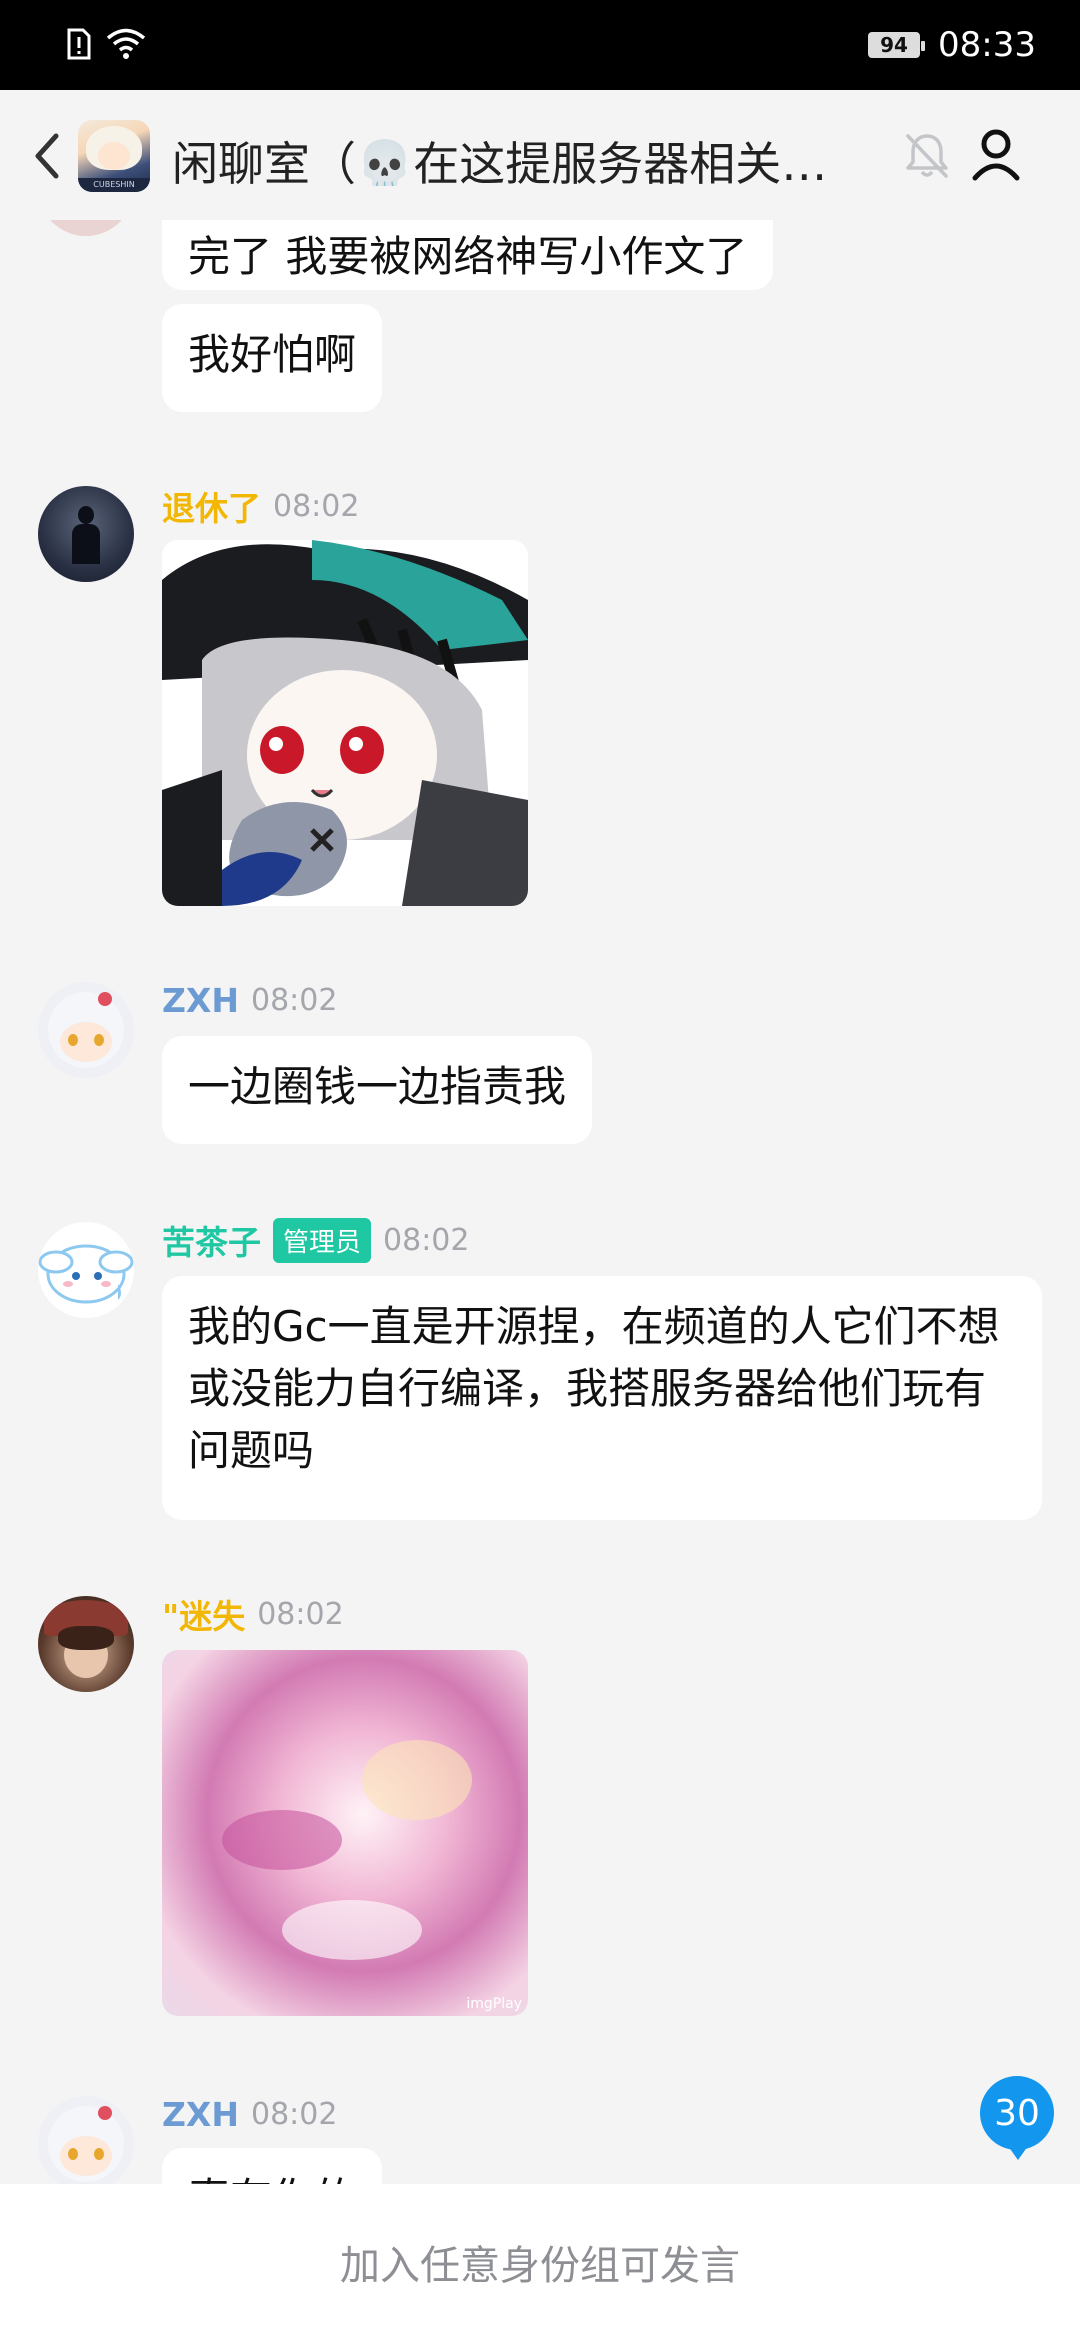  I want to click on channel-title: 闲聊室（💀在这提服务器相关问题的会被禁言）, so click(512, 157).